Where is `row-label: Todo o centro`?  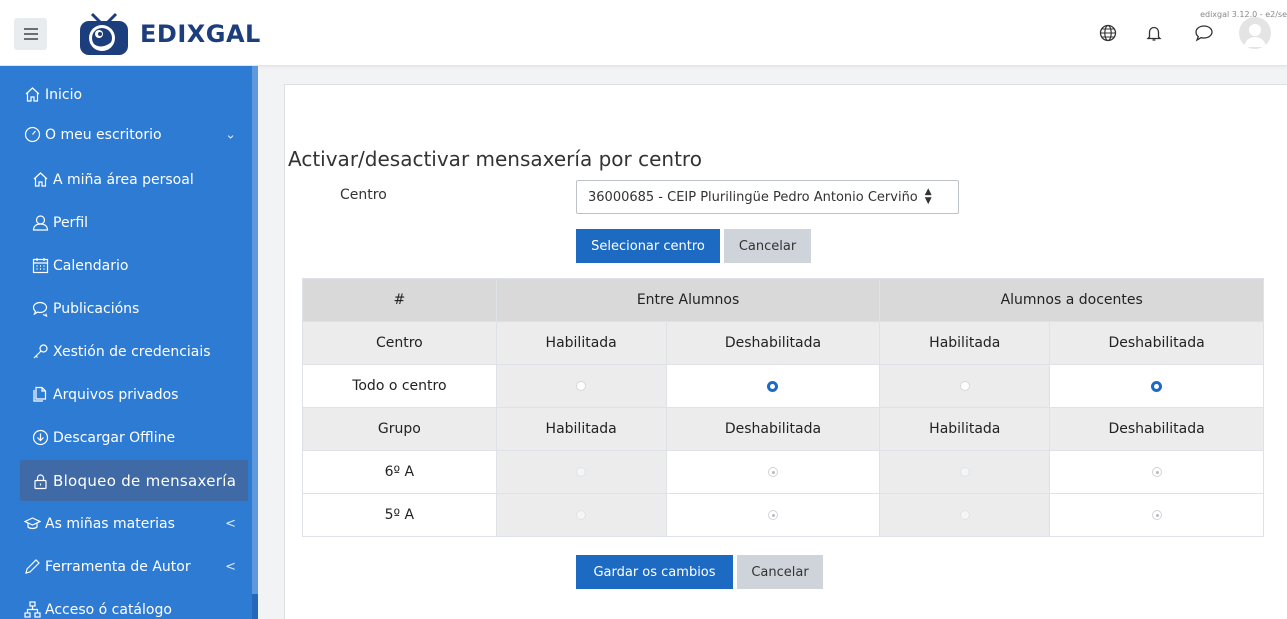 row-label: Todo o centro is located at coordinates (399, 386).